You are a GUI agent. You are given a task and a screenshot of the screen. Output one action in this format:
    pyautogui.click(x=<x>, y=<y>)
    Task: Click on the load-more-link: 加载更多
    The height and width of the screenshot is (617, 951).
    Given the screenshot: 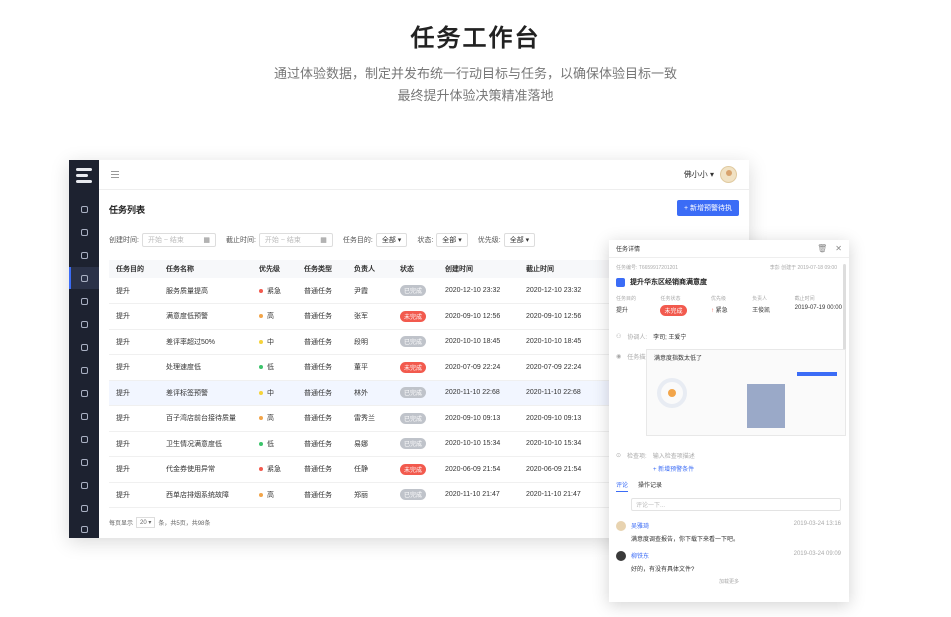 What is the action you would take?
    pyautogui.click(x=729, y=581)
    